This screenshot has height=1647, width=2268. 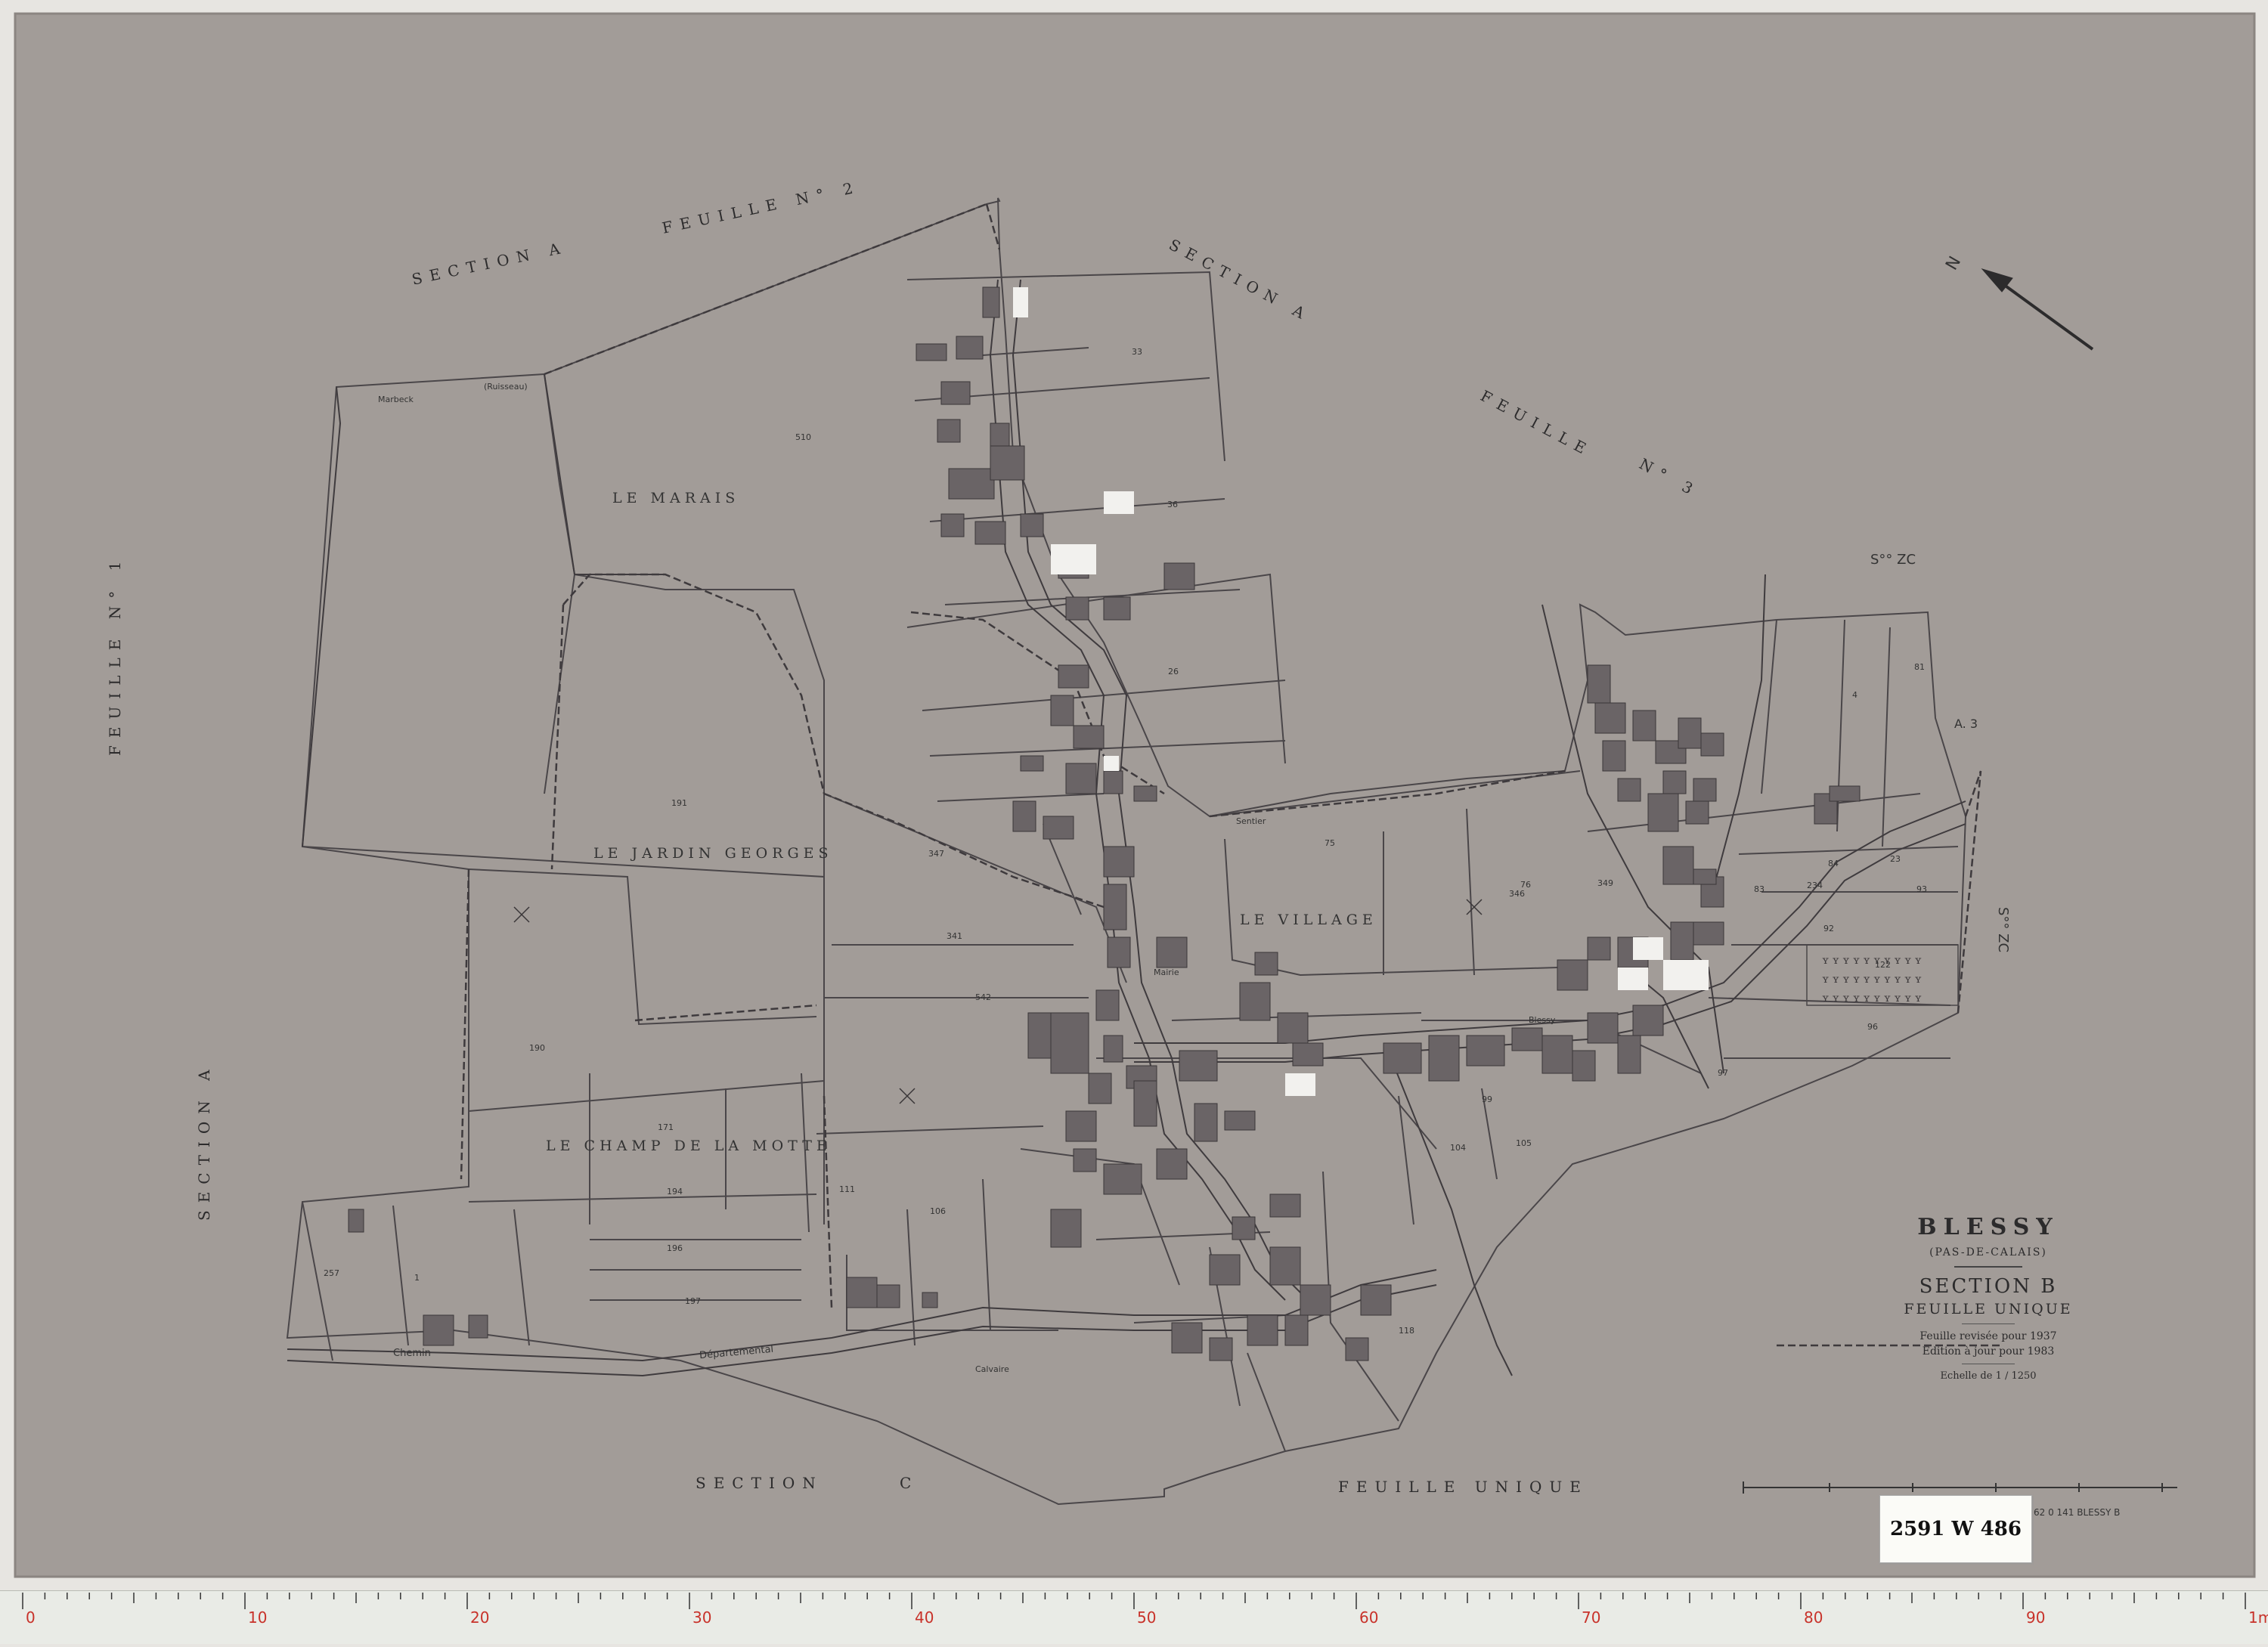 What do you see at coordinates (1895, 859) in the screenshot?
I see `parcel-number: 23` at bounding box center [1895, 859].